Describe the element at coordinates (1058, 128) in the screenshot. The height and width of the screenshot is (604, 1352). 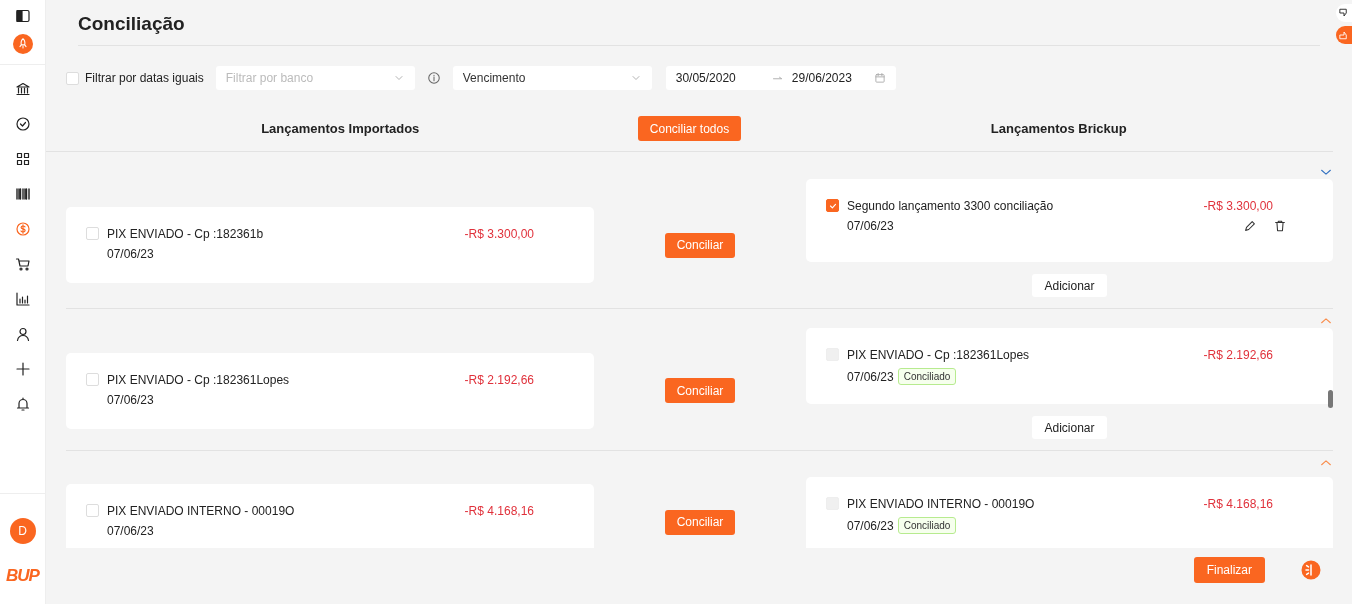
I see `column-heading: Lançamentos Brickup` at that location.